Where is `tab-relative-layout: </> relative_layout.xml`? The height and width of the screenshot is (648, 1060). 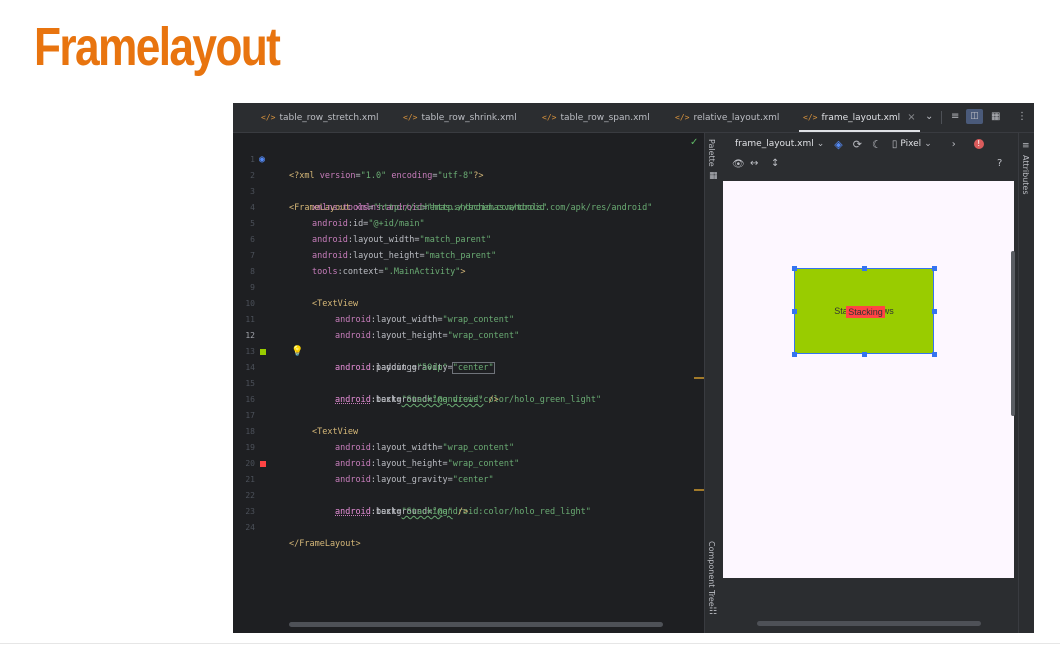
tab-relative-layout: </> relative_layout.xml is located at coordinates (727, 117).